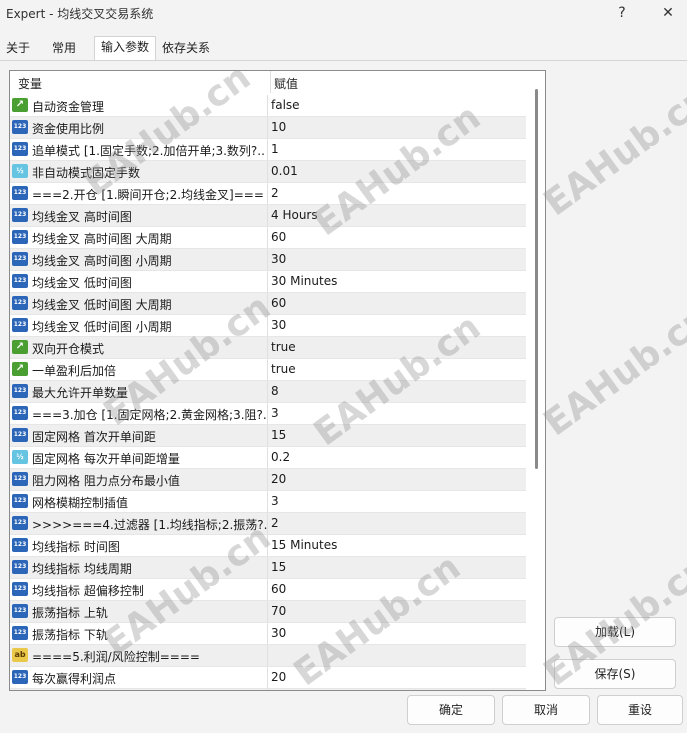 Image resolution: width=687 pixels, height=733 pixels. I want to click on table-row: 123 均线金叉 低时间图 大周期 60, so click(268, 304).